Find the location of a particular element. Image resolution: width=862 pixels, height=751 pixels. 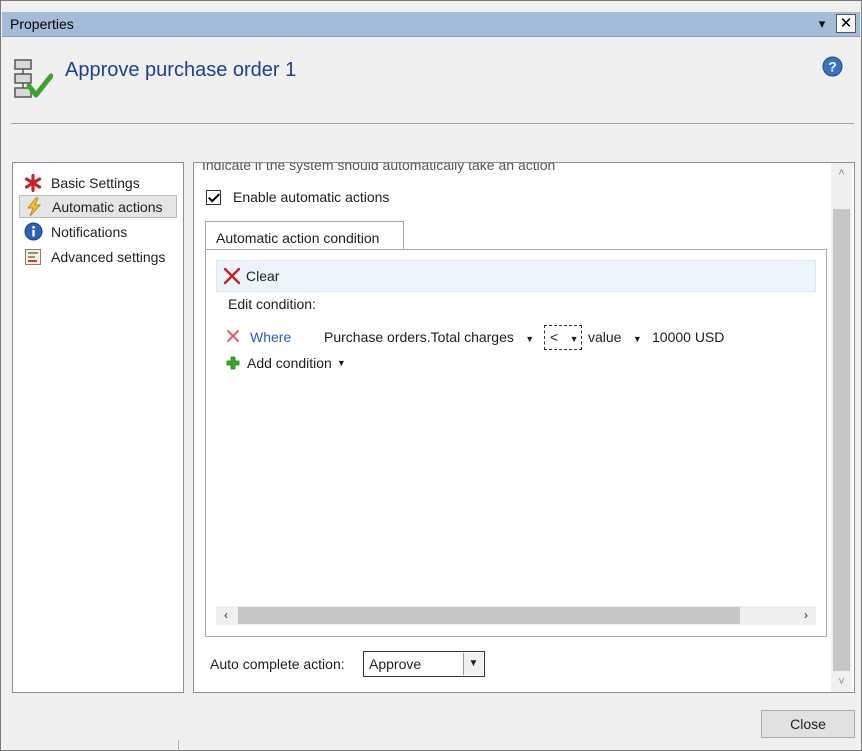

clear-x-icon is located at coordinates (232, 276).